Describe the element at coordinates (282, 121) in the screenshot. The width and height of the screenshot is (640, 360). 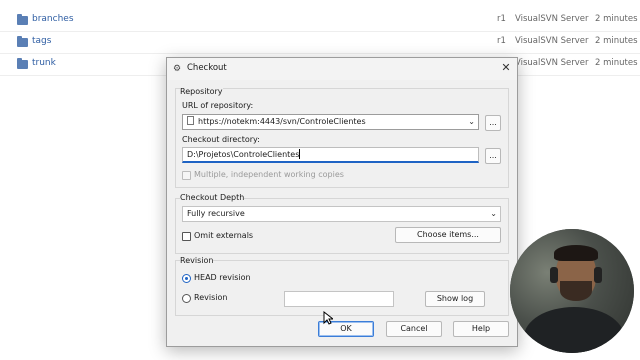
I see `url-value: https://notekm:4443/svn/ControleClientes` at that location.